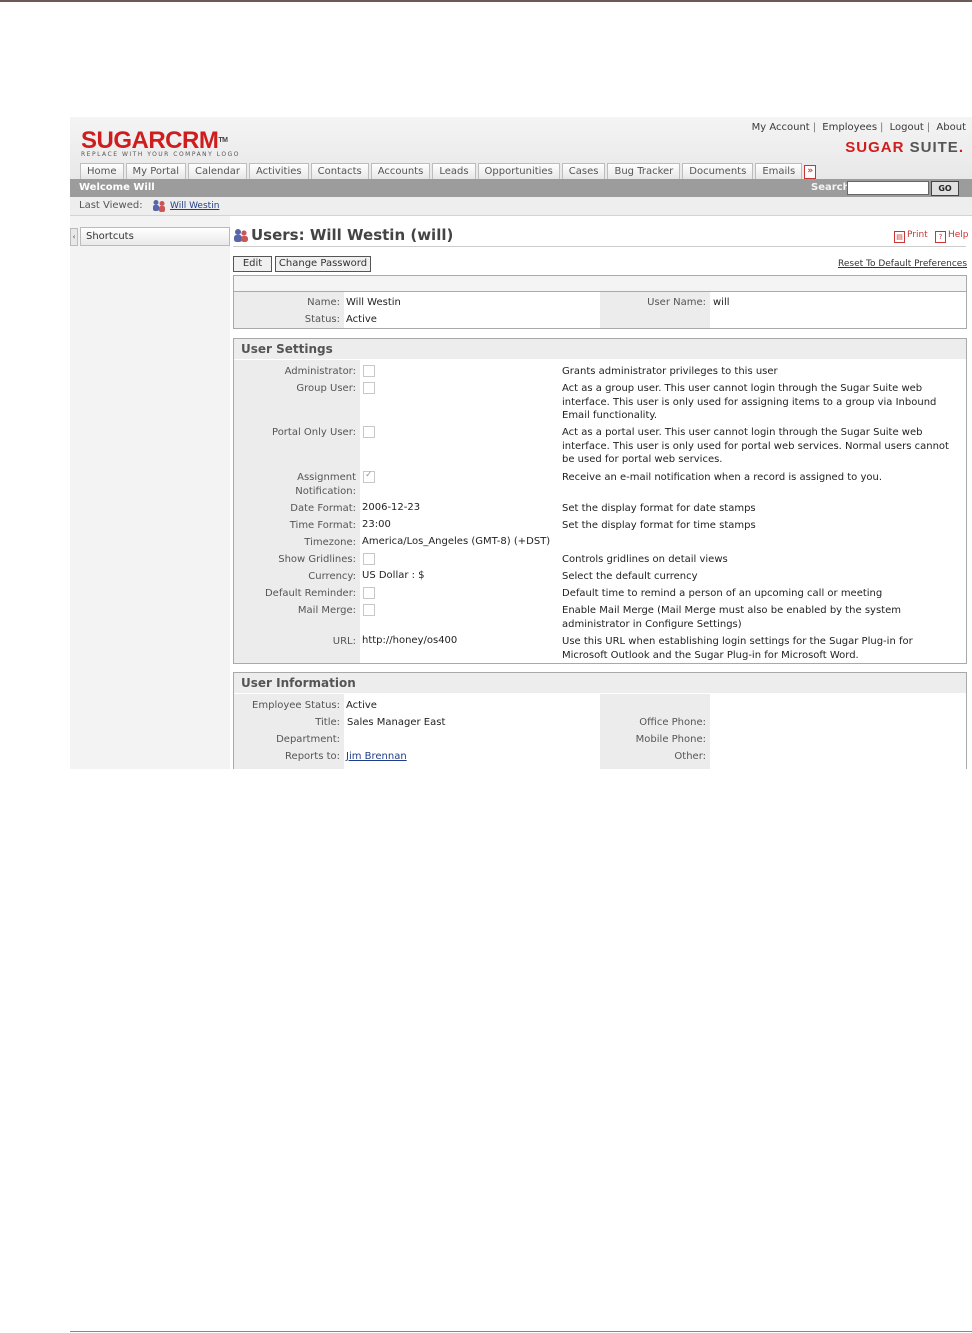  I want to click on logo-tagline: REPLACE WITH YOUR COMPANY LOGO, so click(160, 154).